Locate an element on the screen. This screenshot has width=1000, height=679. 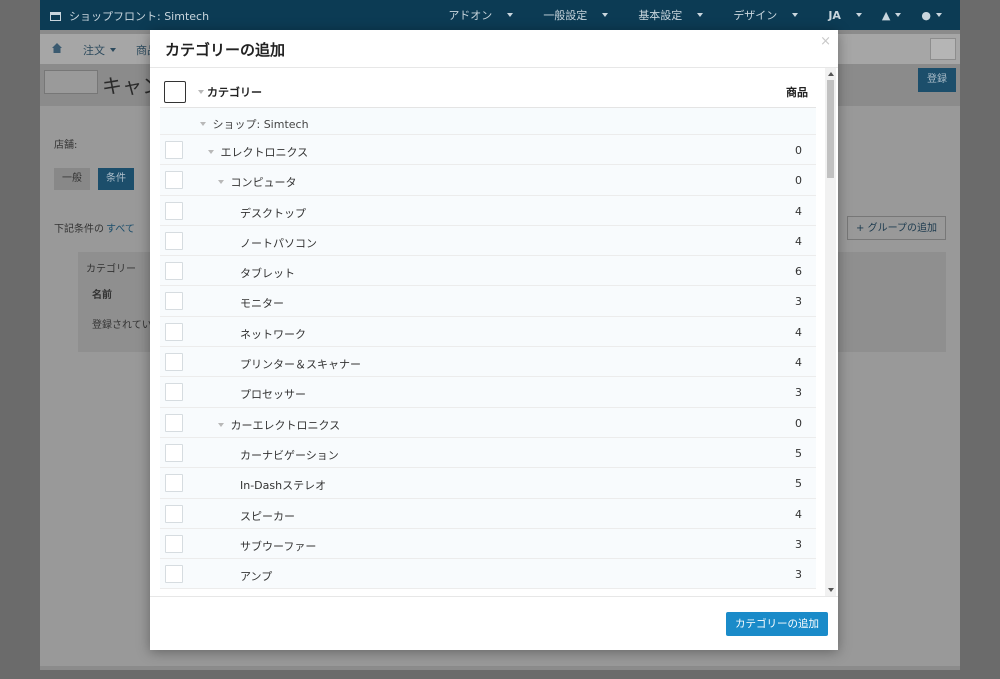
category-label: プリンター＆スキャナー is located at coordinates (300, 365).